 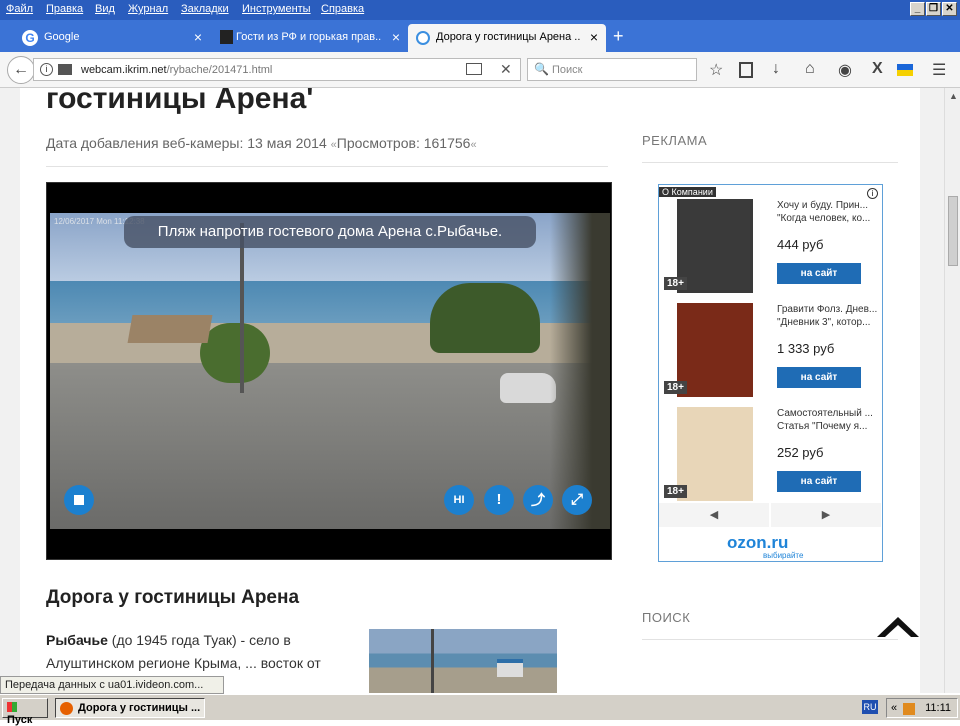 I want to click on tab-active: Дорога у гостиницы Арена ... ×, so click(x=507, y=38).